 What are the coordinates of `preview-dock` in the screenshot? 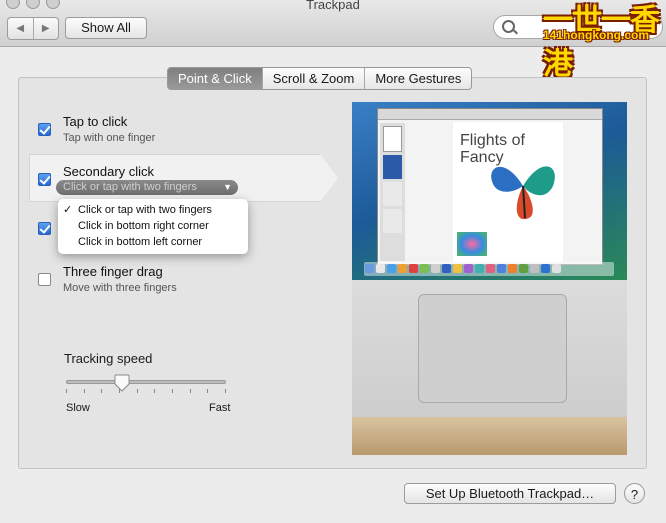 It's located at (489, 269).